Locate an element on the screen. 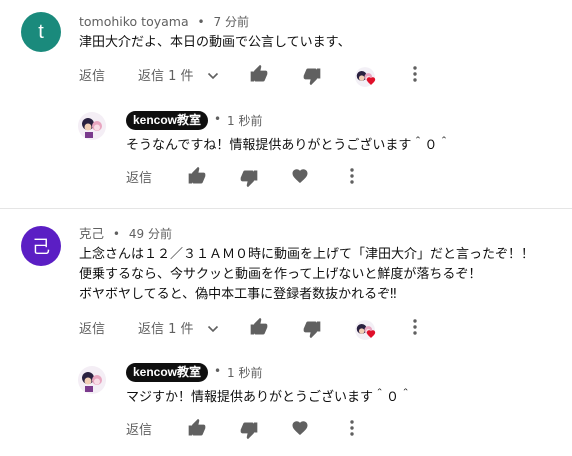 The width and height of the screenshot is (572, 456). comment-author: 克己 is located at coordinates (91, 233).